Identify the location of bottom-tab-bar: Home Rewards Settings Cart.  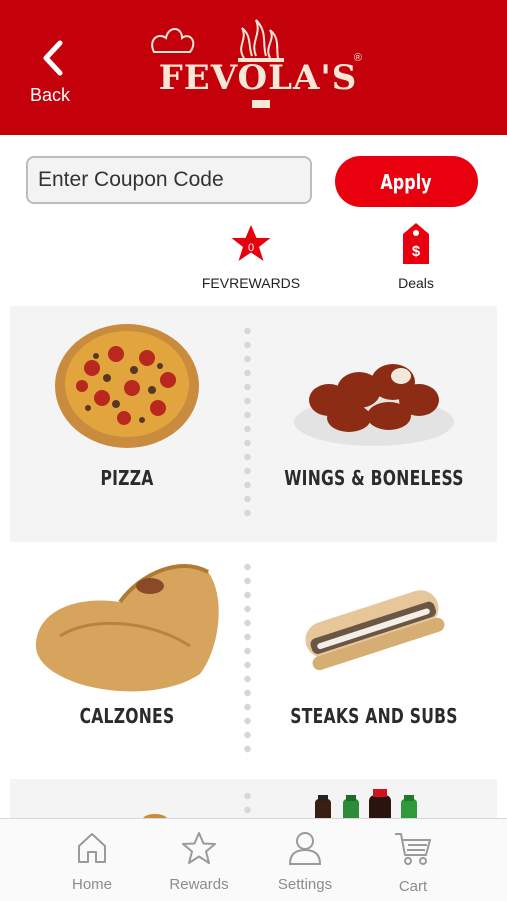
(253, 859).